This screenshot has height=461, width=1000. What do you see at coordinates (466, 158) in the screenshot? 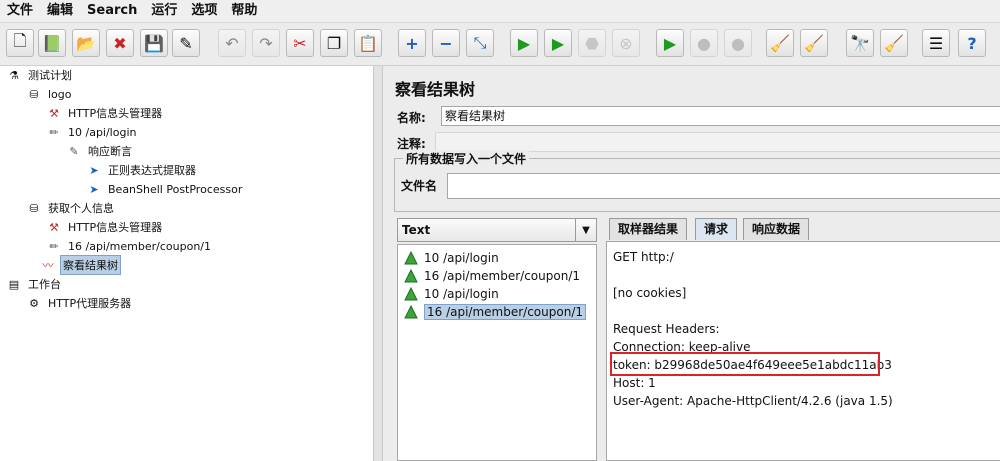
I see `group-title: 所有数据写入一个文件` at bounding box center [466, 158].